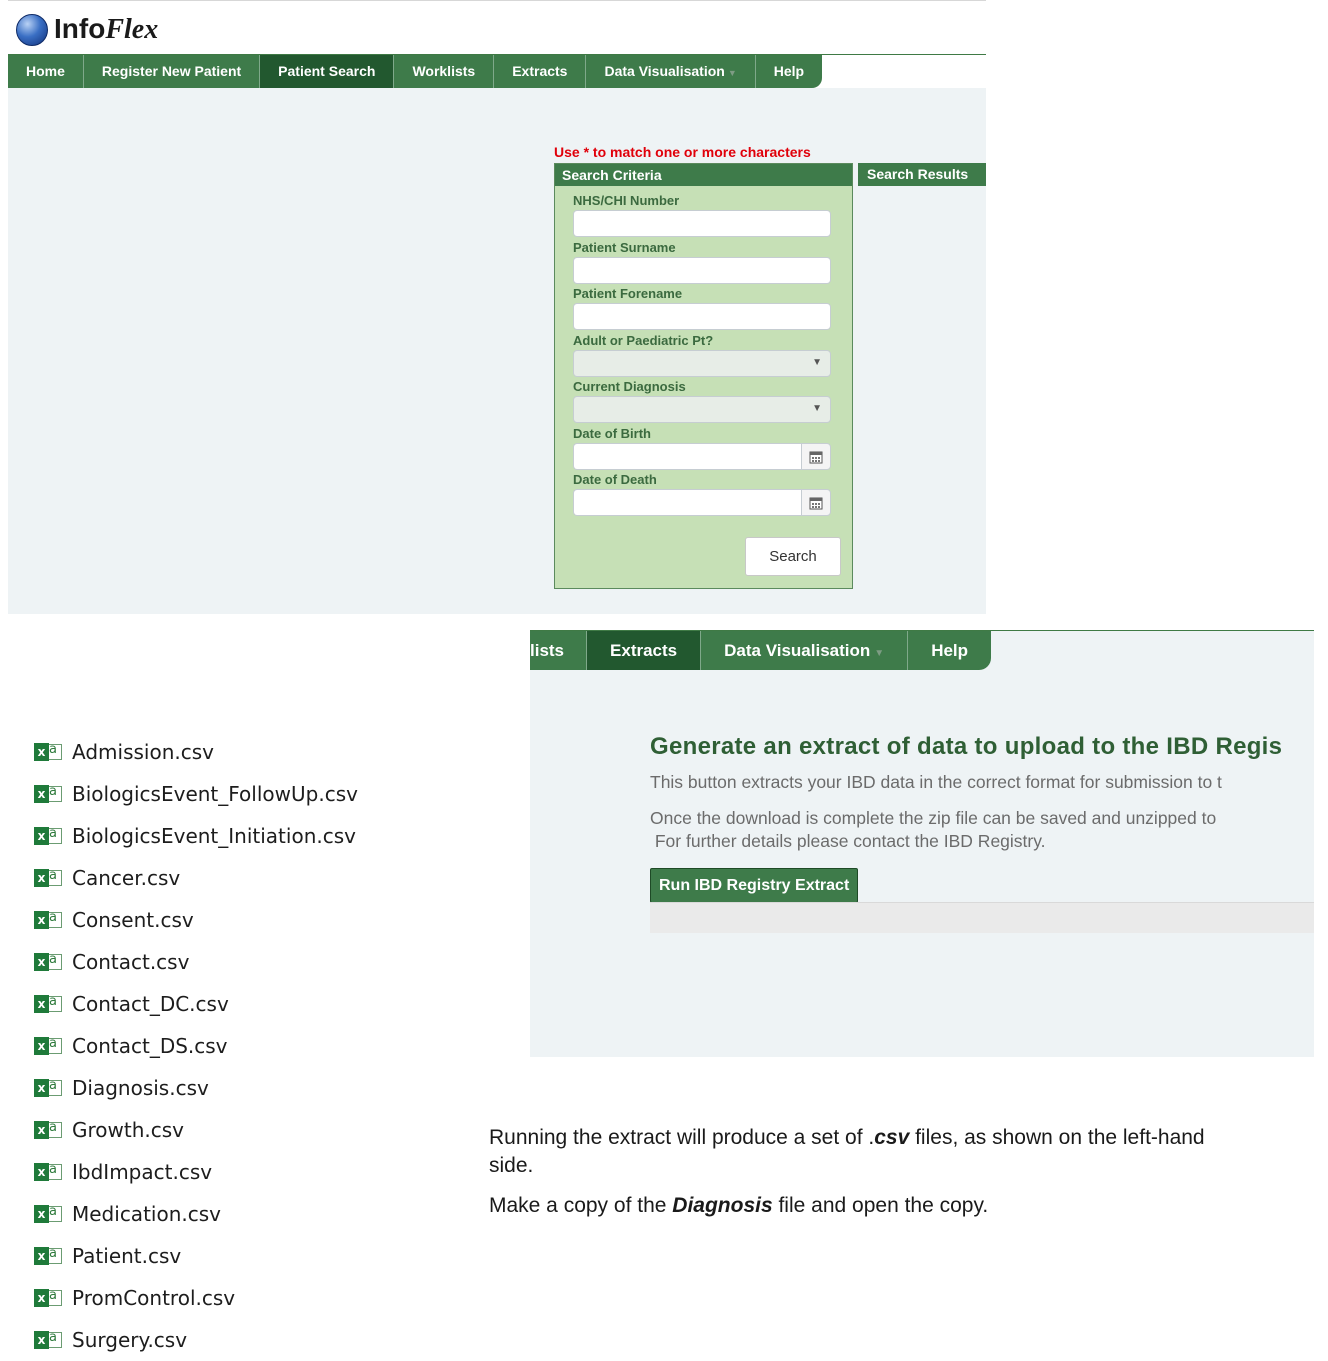 This screenshot has width=1328, height=1361. Describe the element at coordinates (46, 71) in the screenshot. I see `nav-home: Home` at that location.